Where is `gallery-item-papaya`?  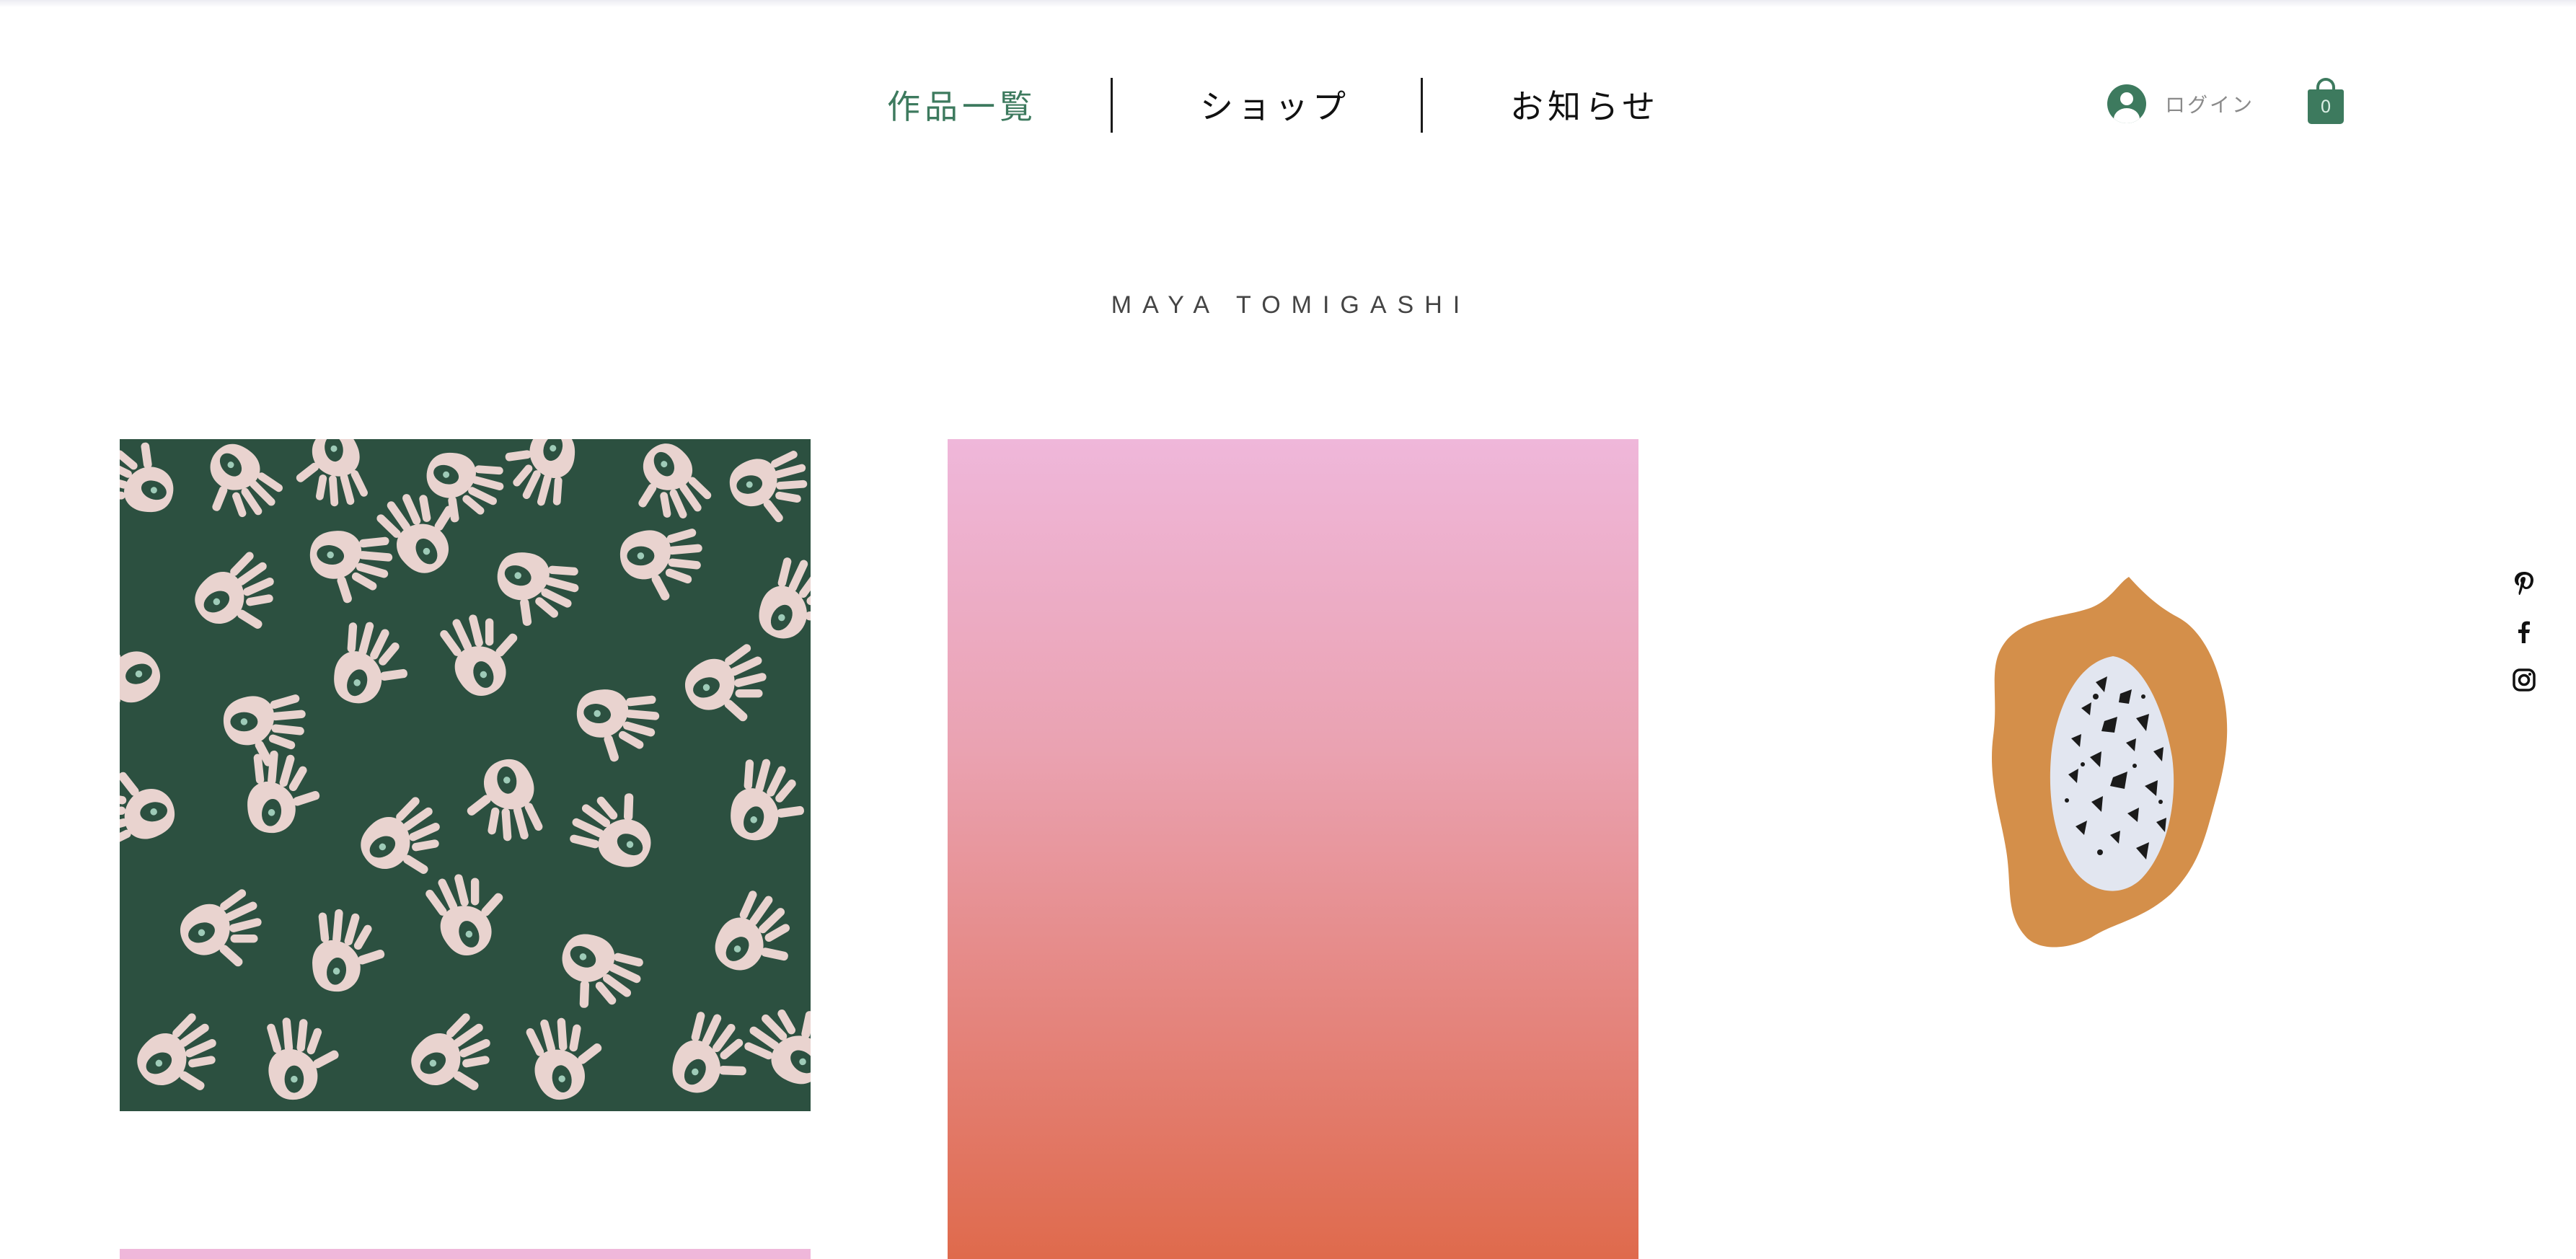
gallery-item-papaya is located at coordinates (2113, 764).